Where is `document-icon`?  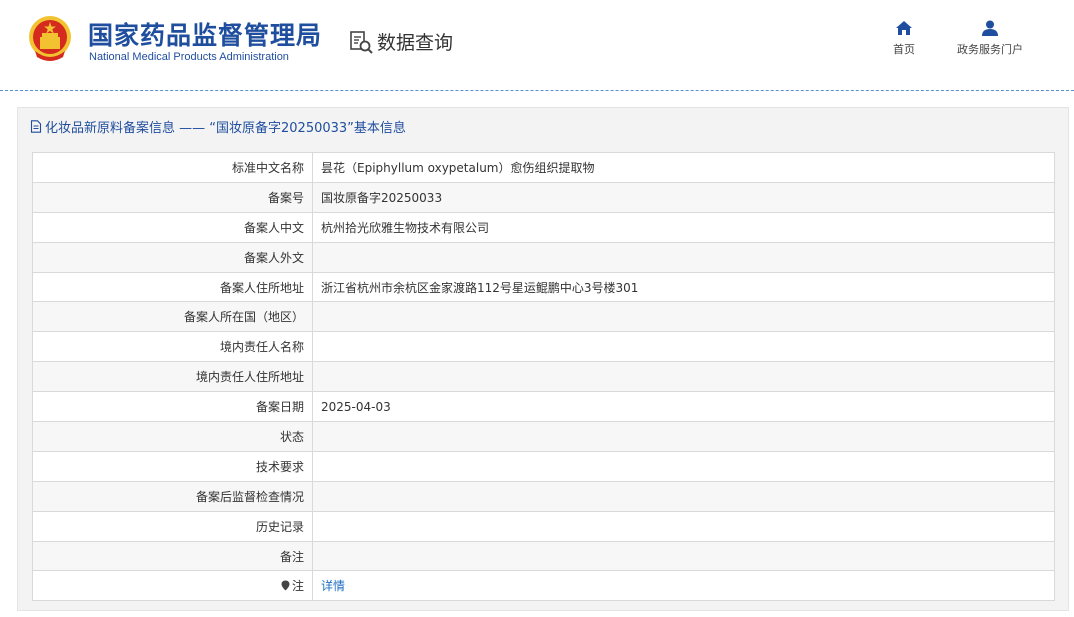
document-icon is located at coordinates (36, 126).